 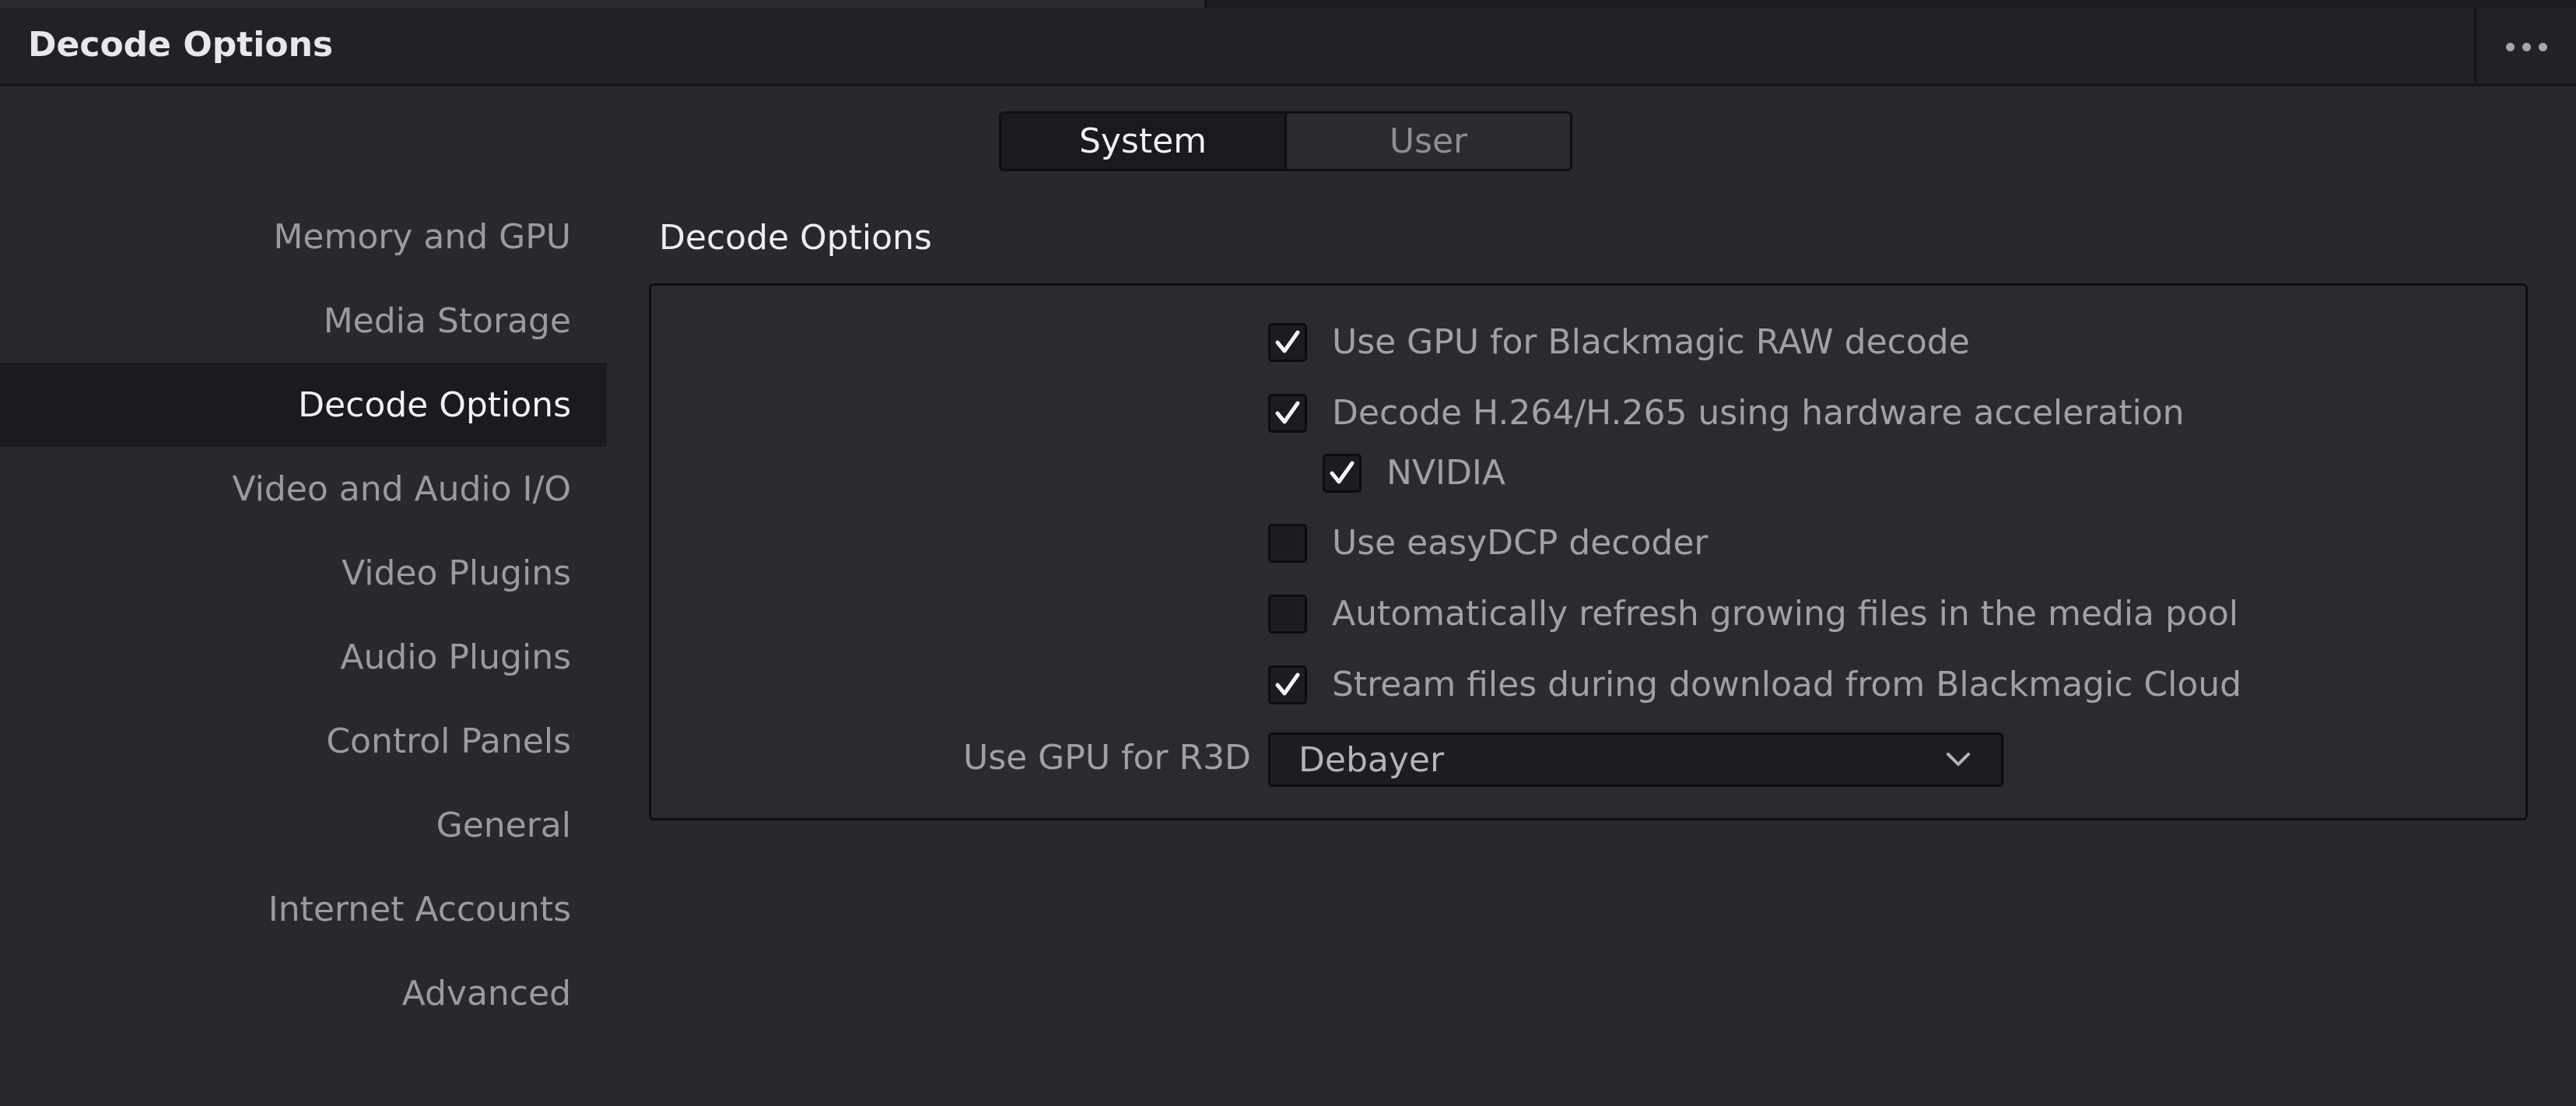 I want to click on option-label: NVIDIA, so click(x=1446, y=473).